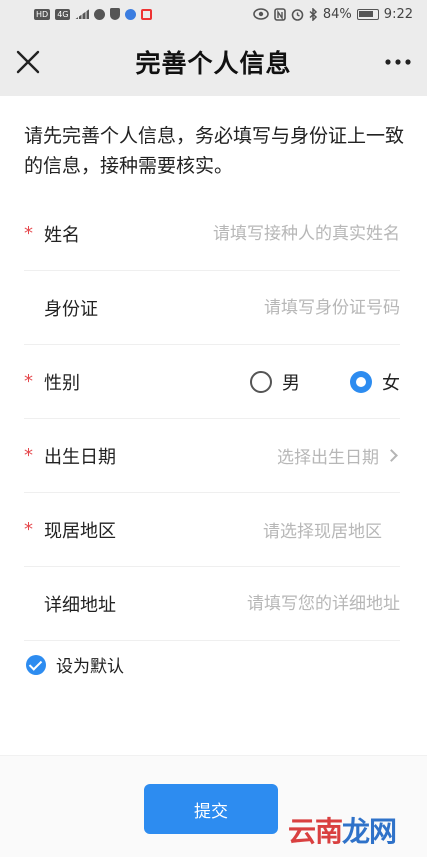 The height and width of the screenshot is (857, 427). I want to click on app-icon, so click(147, 14).